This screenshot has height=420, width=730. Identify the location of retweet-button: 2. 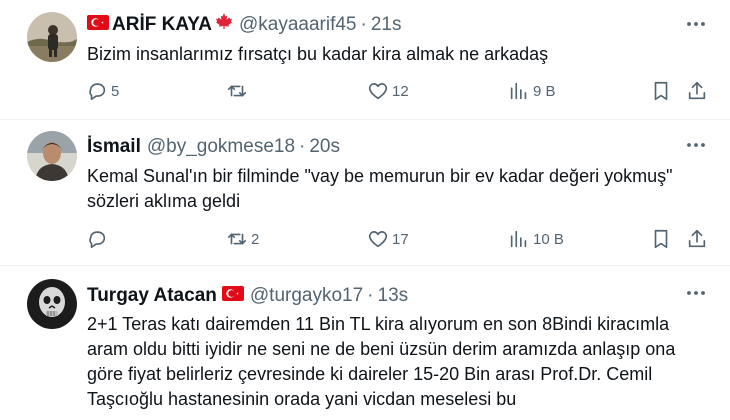
(242, 239).